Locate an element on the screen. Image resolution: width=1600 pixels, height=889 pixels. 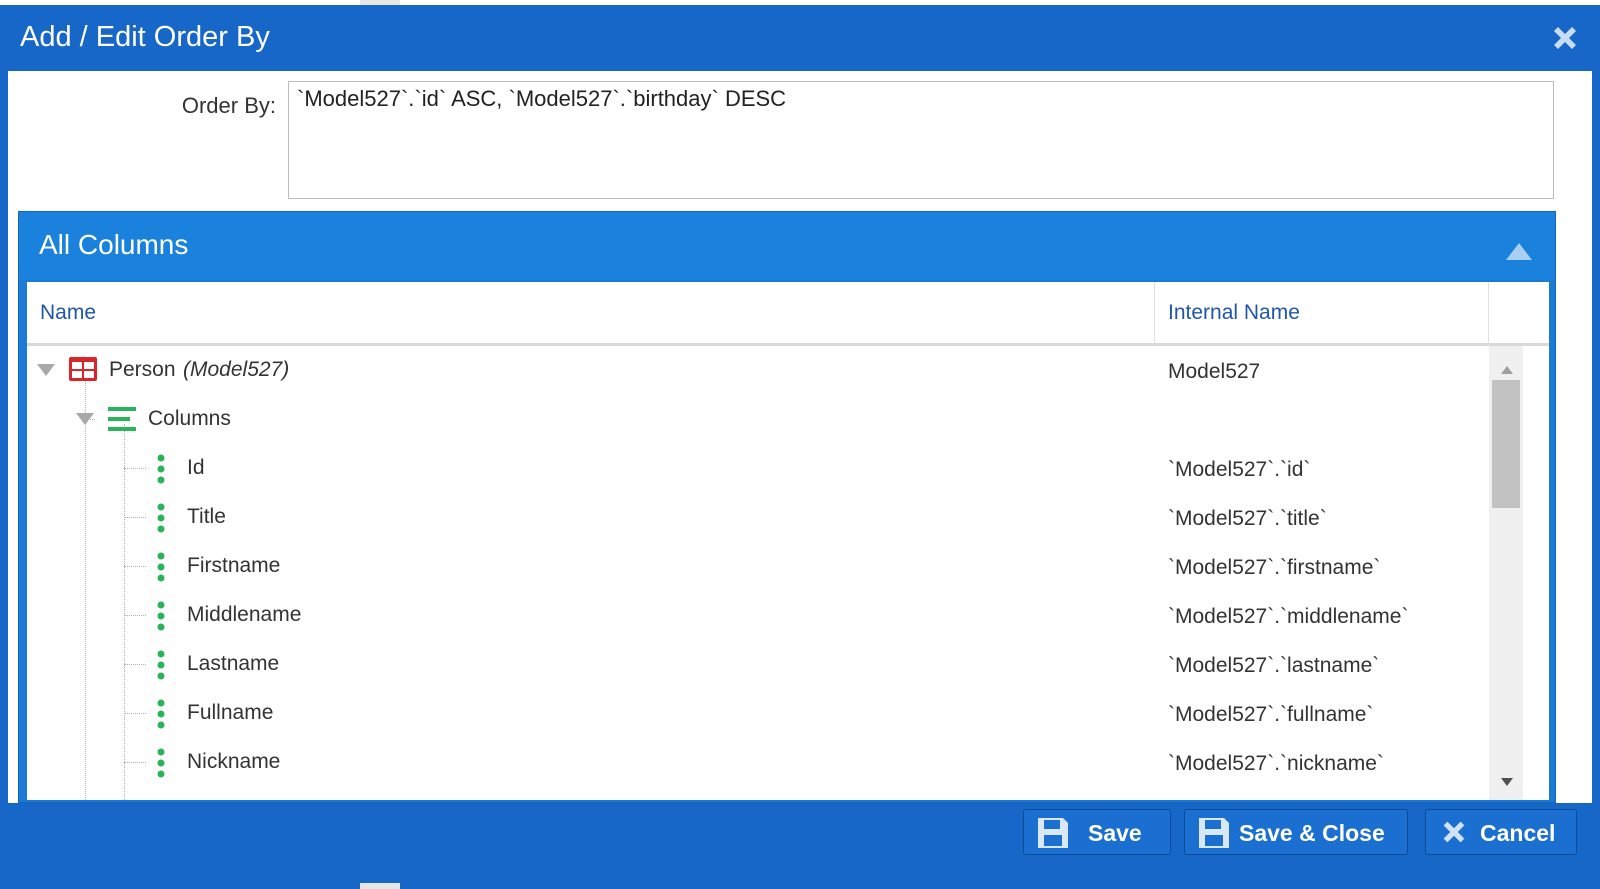
cancel-button: Cancel is located at coordinates (1501, 832).